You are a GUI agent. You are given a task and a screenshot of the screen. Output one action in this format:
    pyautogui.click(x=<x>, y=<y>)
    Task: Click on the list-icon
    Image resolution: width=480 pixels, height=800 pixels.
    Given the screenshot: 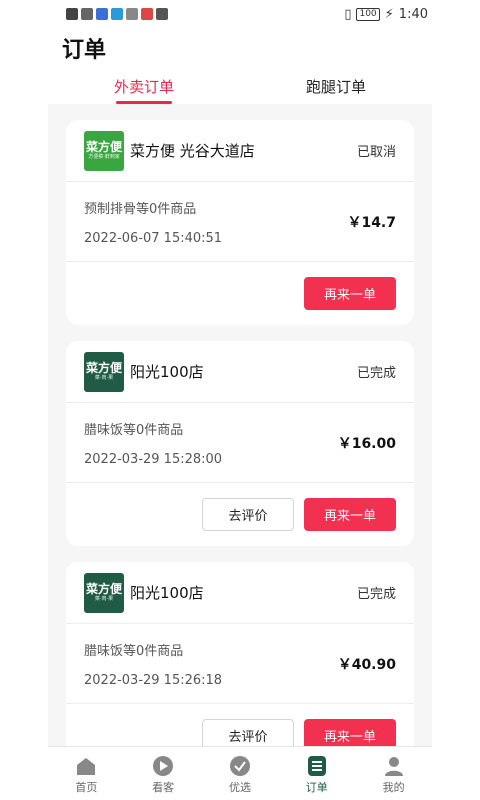 What is the action you would take?
    pyautogui.click(x=317, y=766)
    